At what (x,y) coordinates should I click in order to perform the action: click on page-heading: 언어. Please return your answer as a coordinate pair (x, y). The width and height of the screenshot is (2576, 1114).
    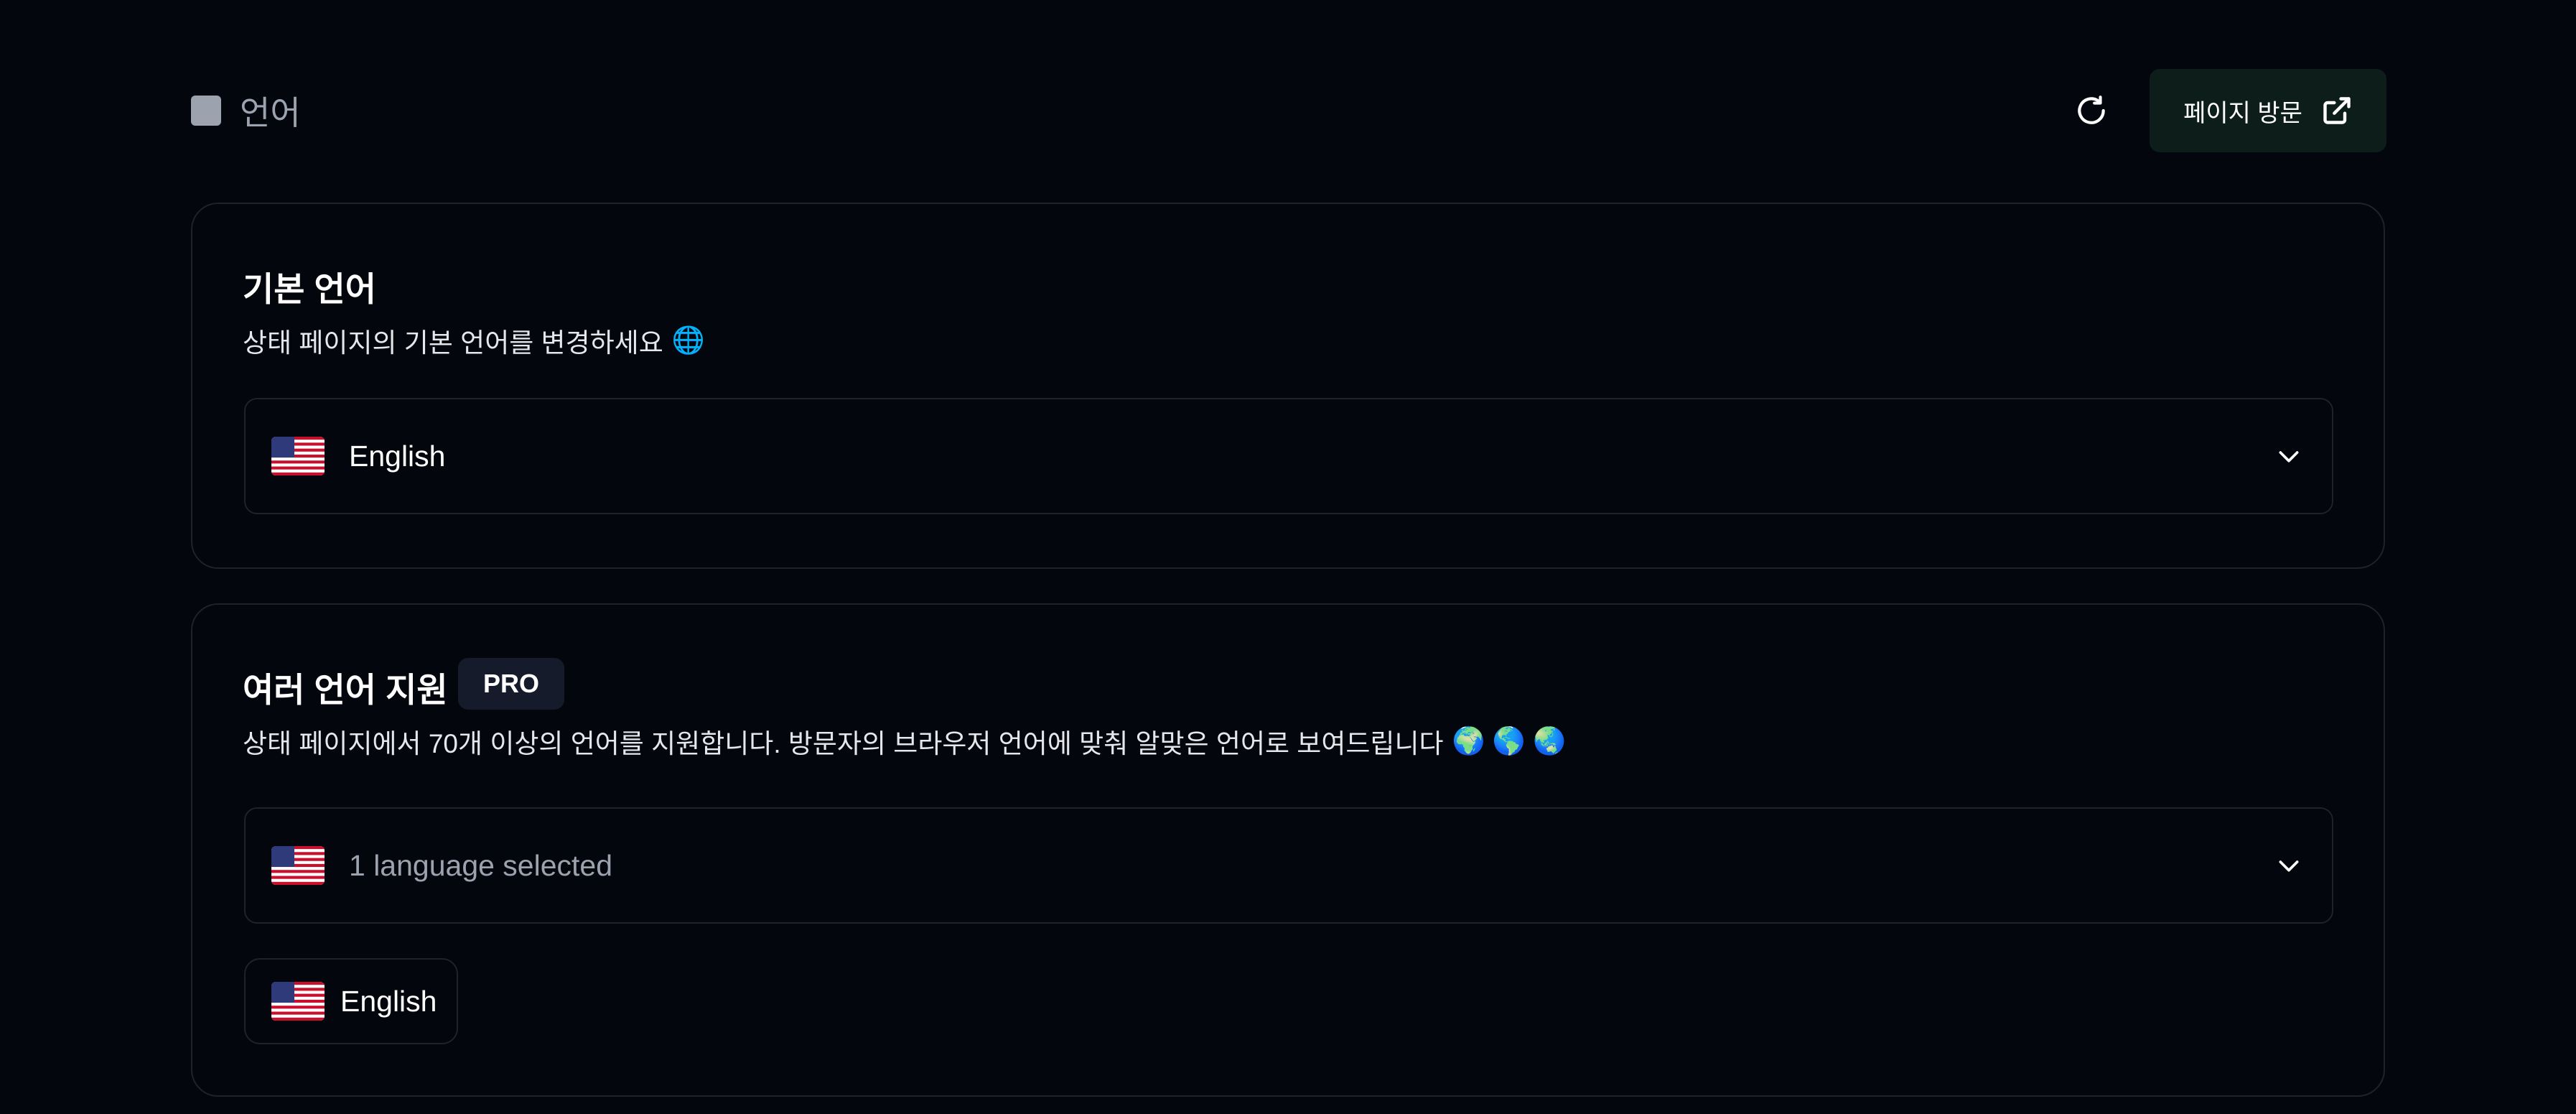
    Looking at the image, I should click on (246, 110).